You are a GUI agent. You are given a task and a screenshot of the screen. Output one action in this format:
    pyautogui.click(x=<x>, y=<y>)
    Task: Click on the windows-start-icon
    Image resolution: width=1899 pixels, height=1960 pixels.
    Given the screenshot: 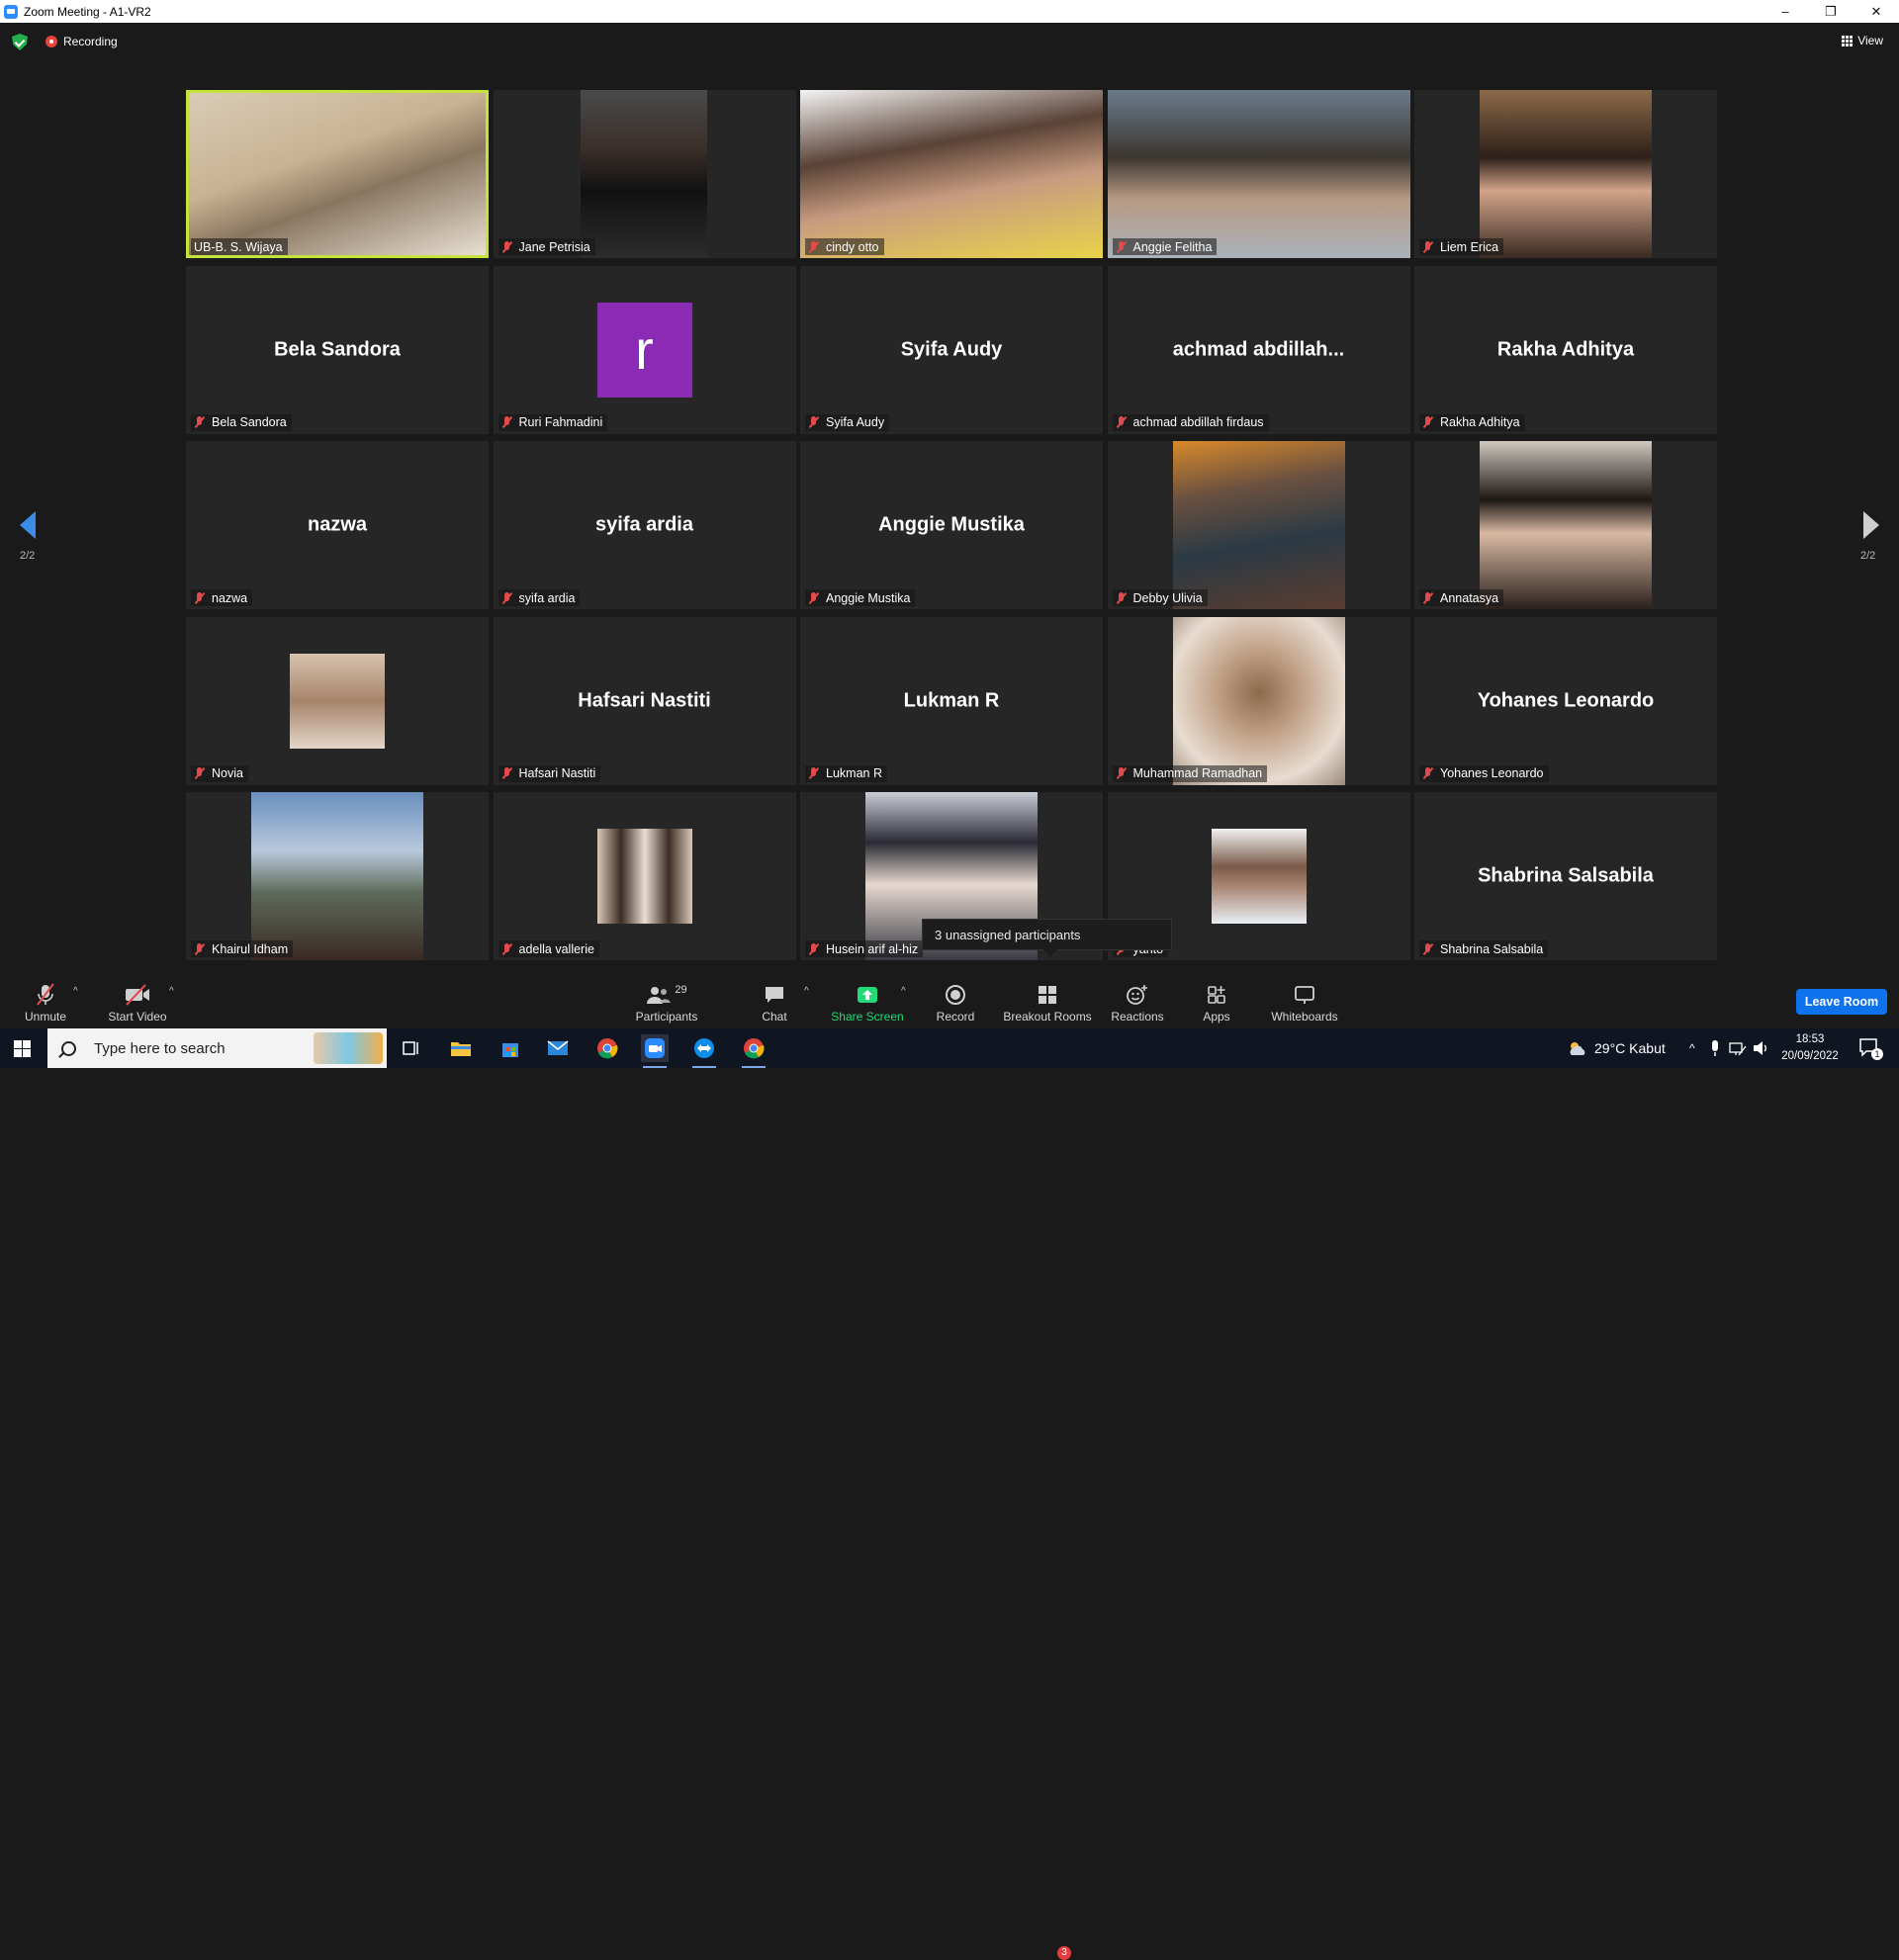 What is the action you would take?
    pyautogui.click(x=22, y=1049)
    